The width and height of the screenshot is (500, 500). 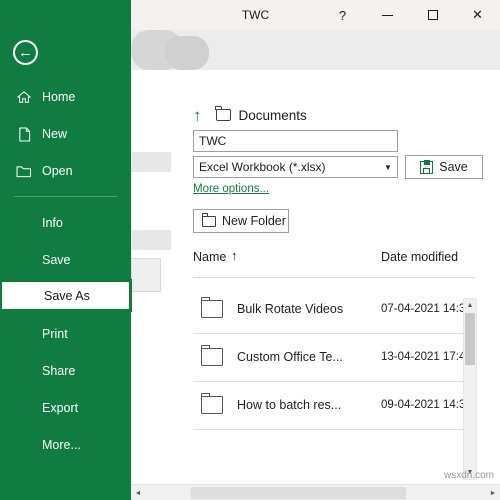 I want to click on help-icon: ?, so click(x=342, y=15).